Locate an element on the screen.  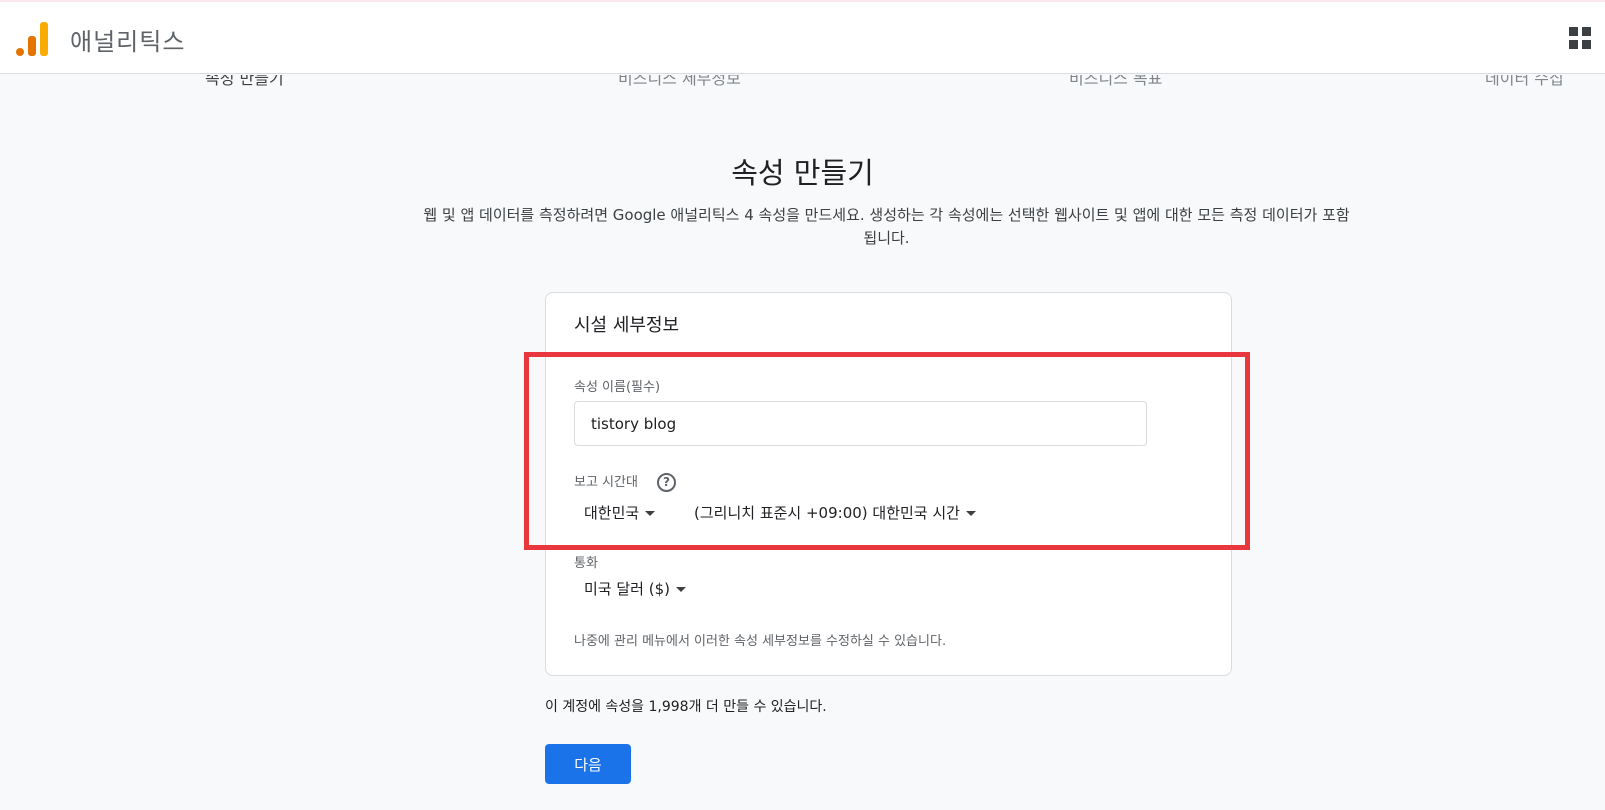
step-business-goals: 비즈니스 목표 is located at coordinates (1116, 81).